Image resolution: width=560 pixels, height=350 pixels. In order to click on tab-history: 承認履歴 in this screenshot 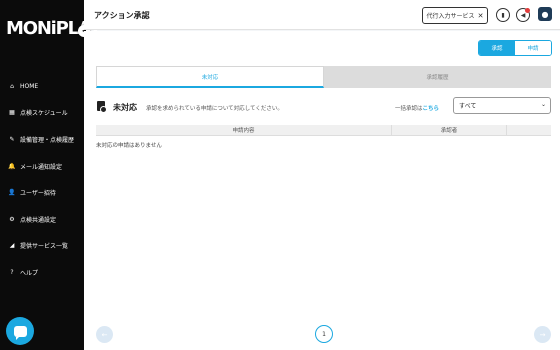, I will do `click(437, 77)`.